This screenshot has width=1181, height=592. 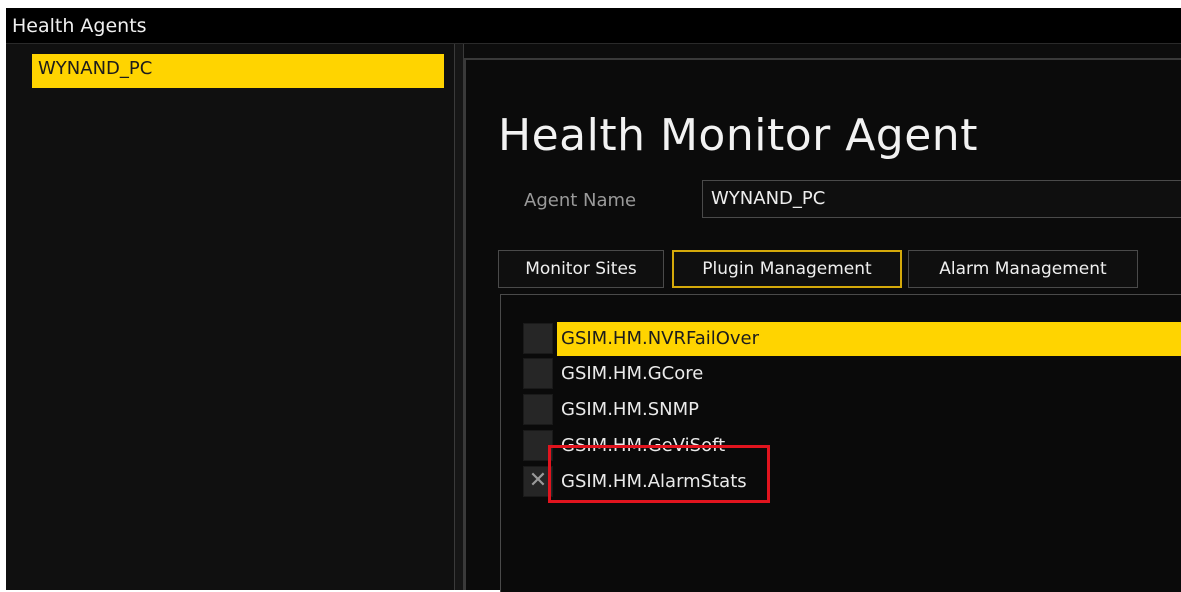 I want to click on title-bar: Health Agents, so click(x=593, y=26).